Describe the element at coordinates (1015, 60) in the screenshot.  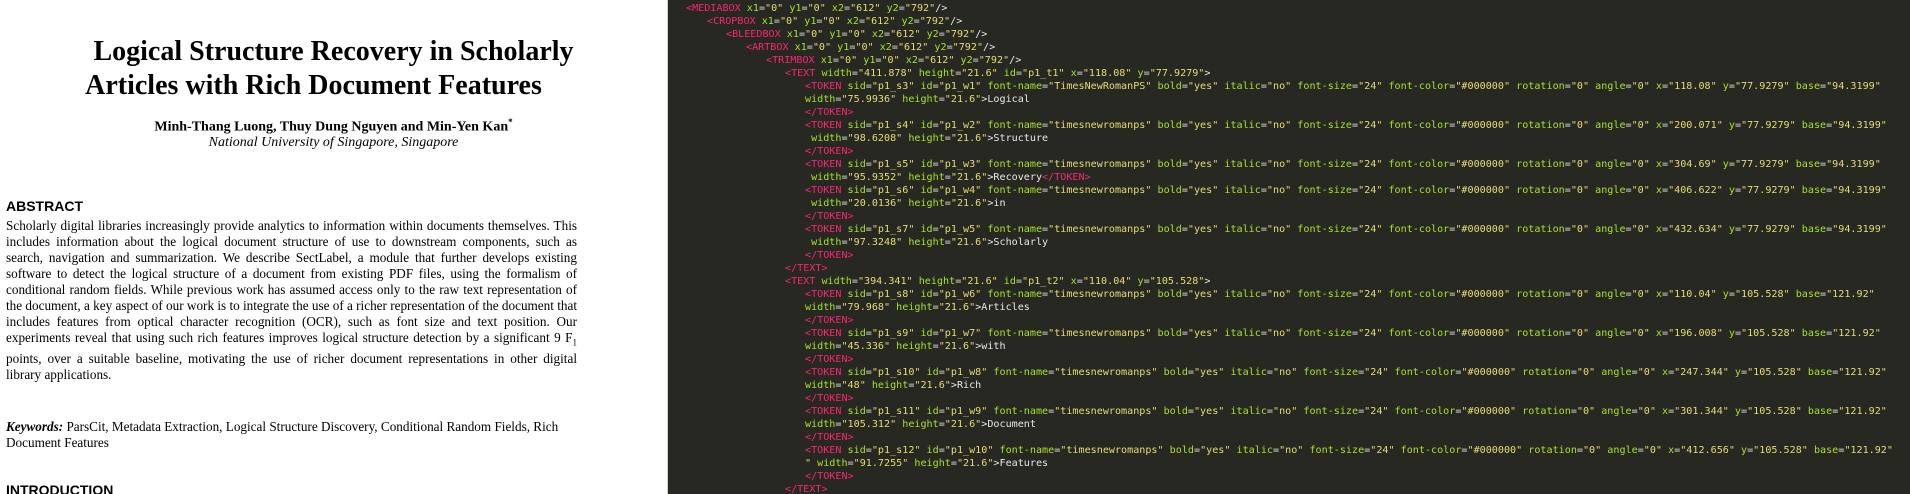
I see `xml-token: />` at that location.